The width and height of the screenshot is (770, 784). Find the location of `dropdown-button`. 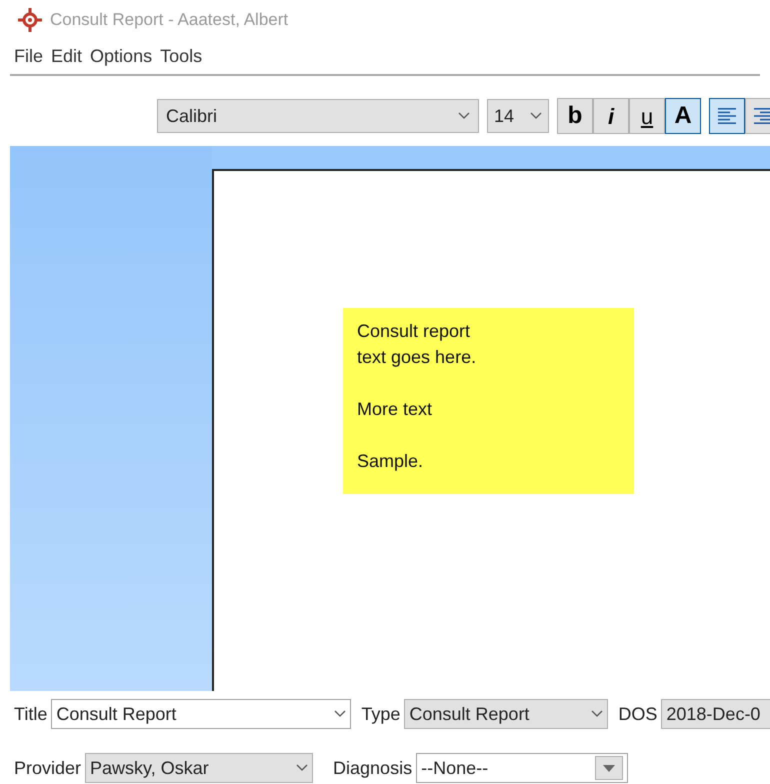

dropdown-button is located at coordinates (609, 768).